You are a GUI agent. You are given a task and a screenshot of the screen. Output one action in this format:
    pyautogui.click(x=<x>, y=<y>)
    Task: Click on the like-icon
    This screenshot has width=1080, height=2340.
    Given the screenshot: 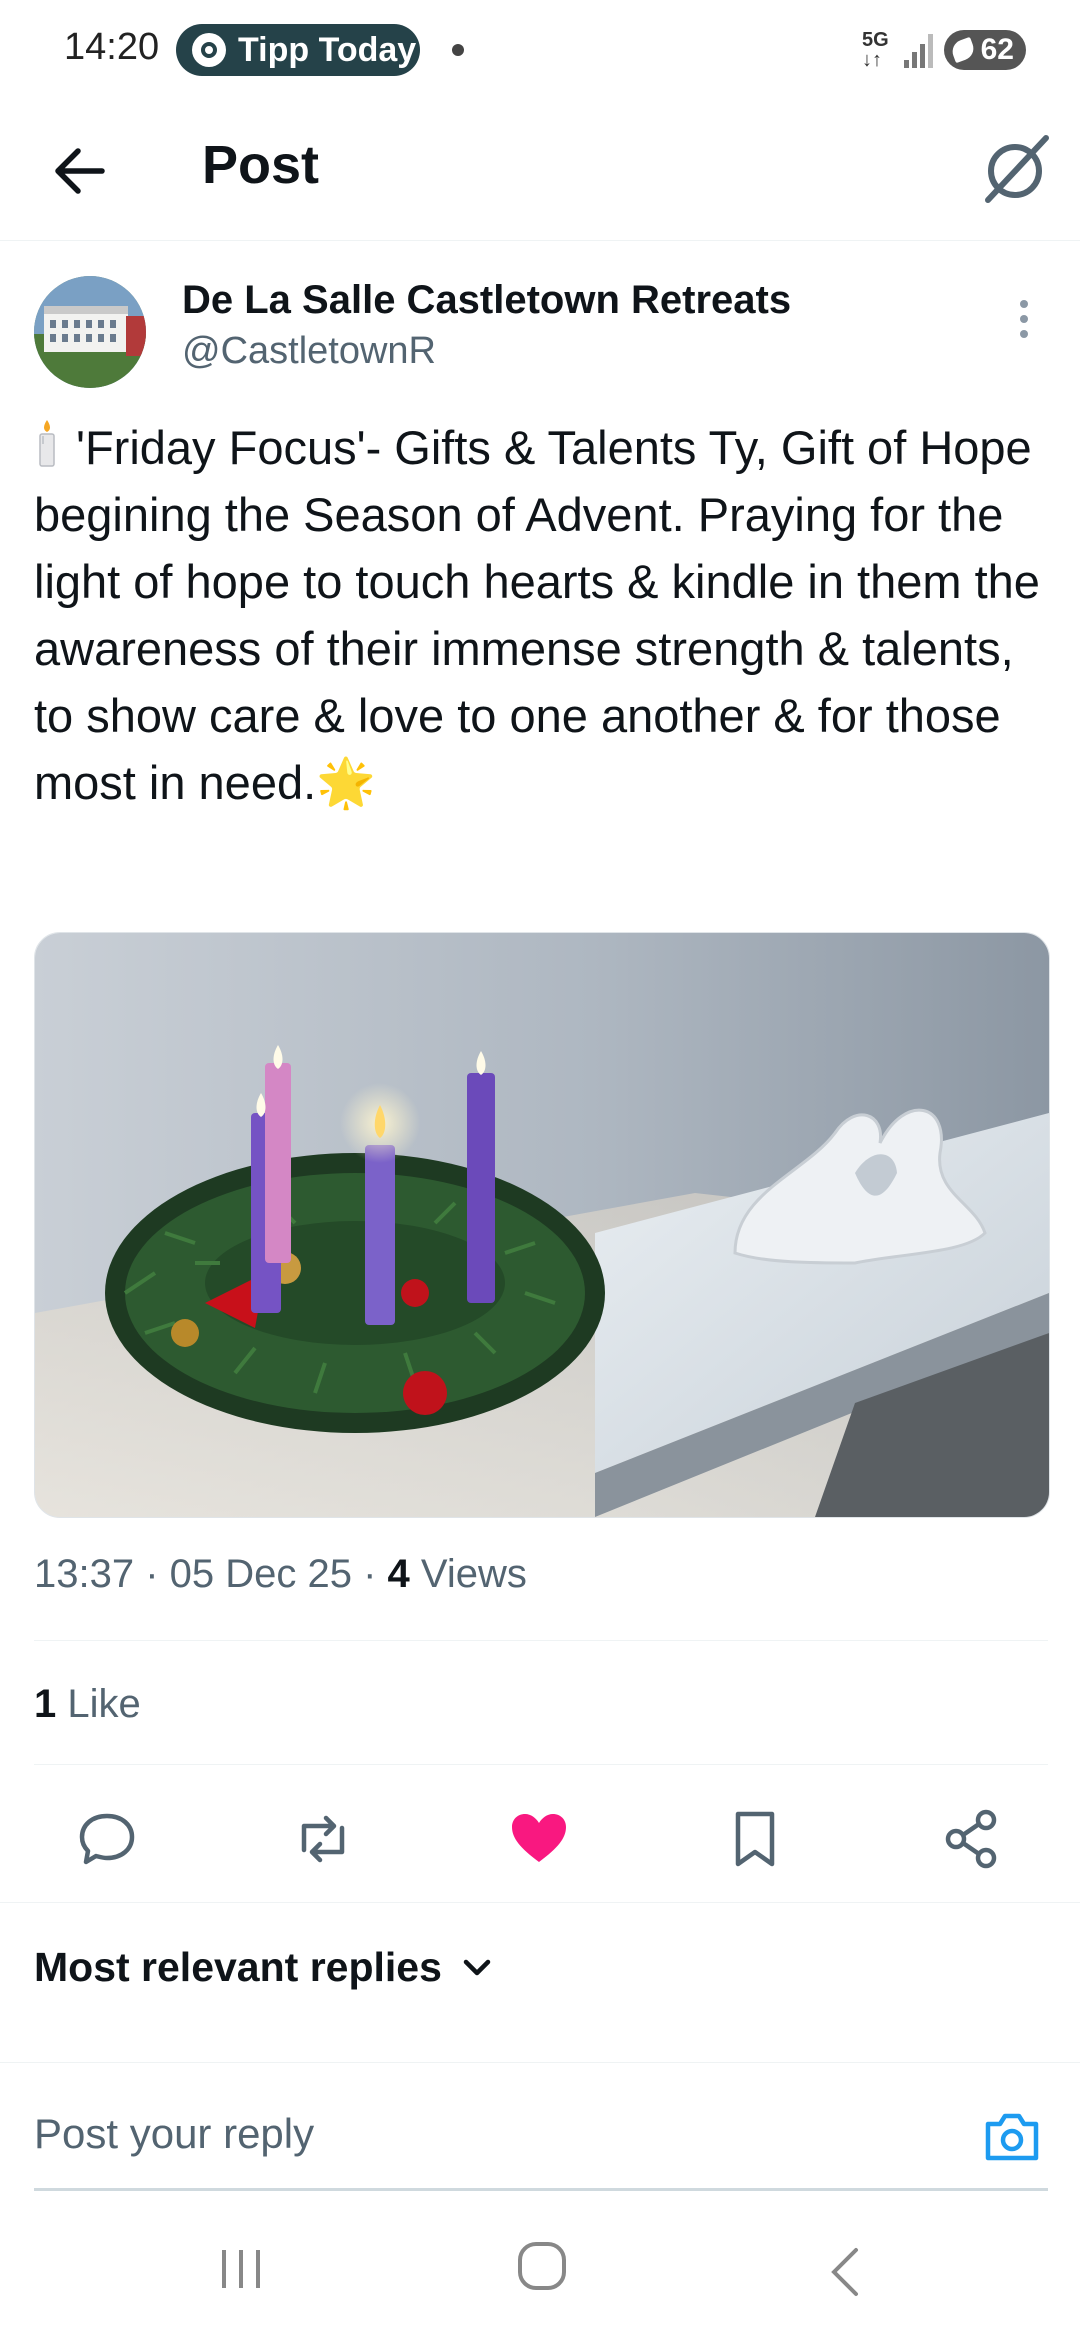 What is the action you would take?
    pyautogui.click(x=539, y=1839)
    